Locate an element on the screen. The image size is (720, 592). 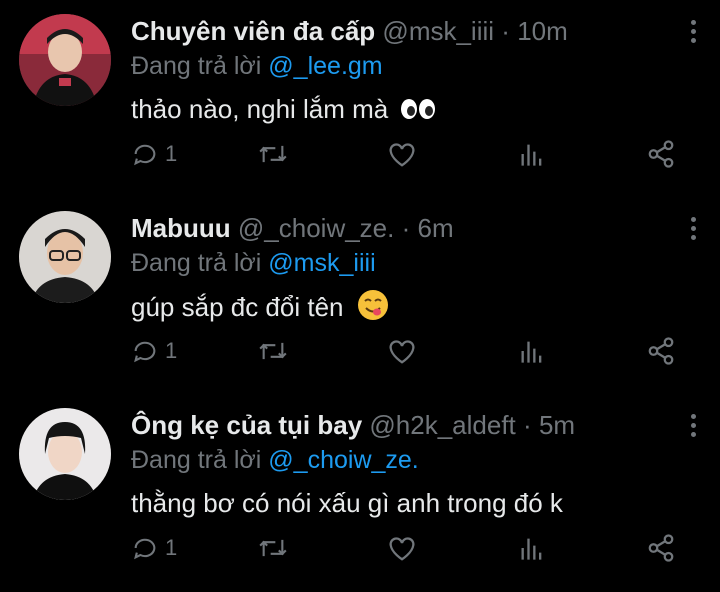
user-handle: @h2k_aldeft is located at coordinates (442, 425).